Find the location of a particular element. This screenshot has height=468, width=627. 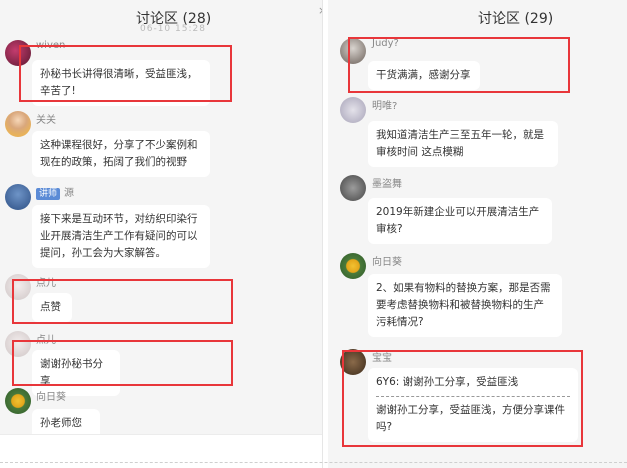

message-bubble: 2019年新建企业可以开展清洁生产审核? is located at coordinates (460, 221).